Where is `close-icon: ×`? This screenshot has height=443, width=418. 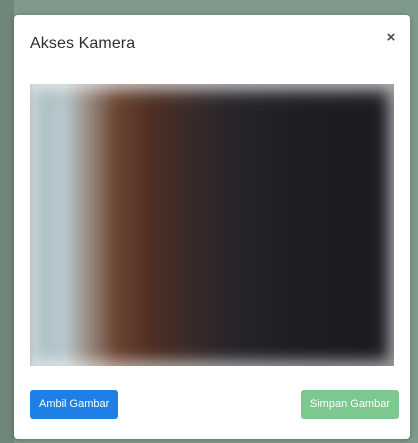
close-icon: × is located at coordinates (391, 38).